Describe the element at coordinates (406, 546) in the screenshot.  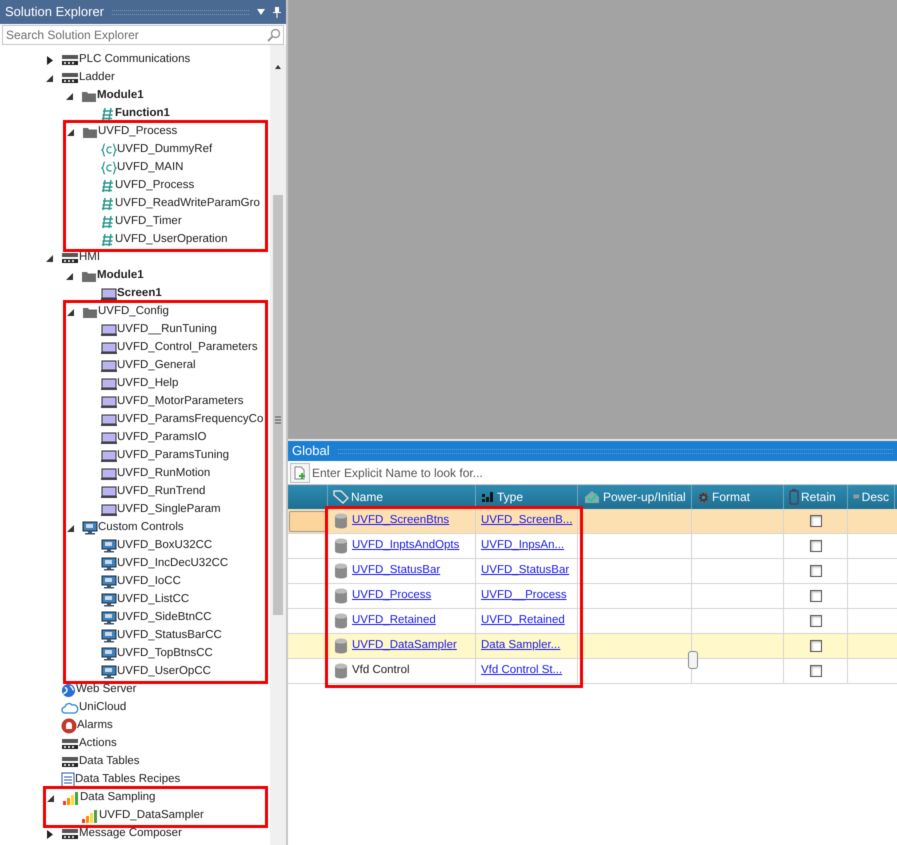
I see `variable-name: UVFD_InptsAndOpts` at that location.